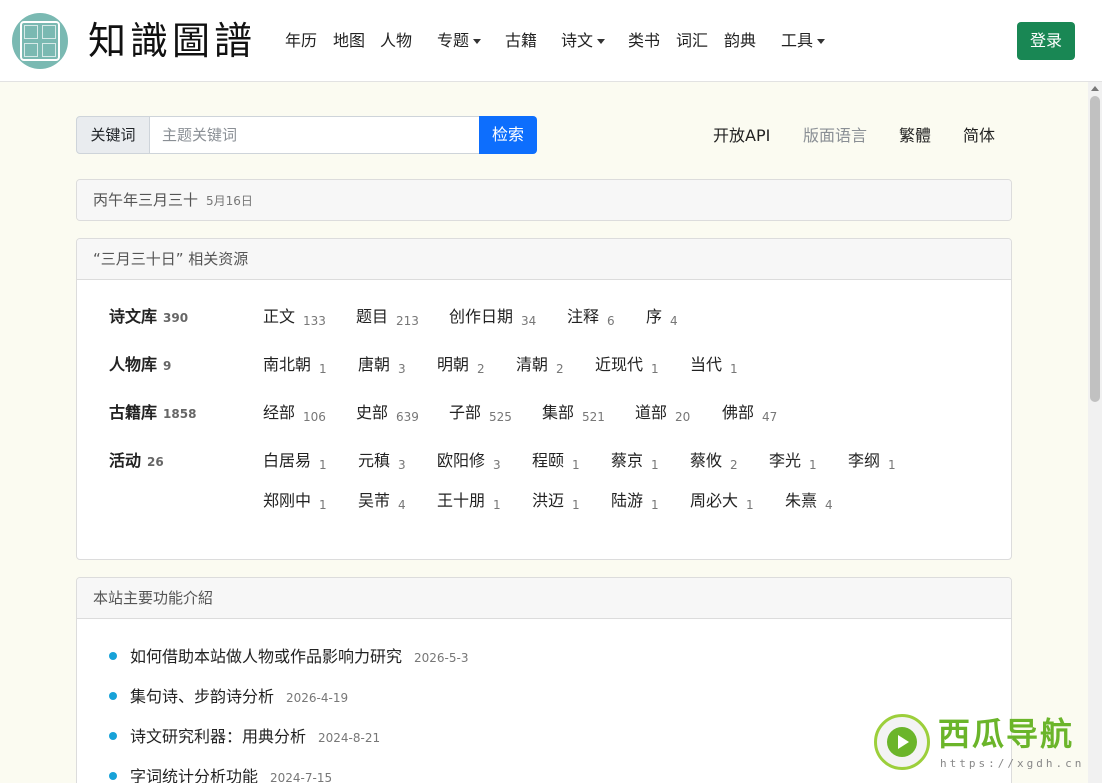 This screenshot has height=783, width=1102. Describe the element at coordinates (627, 500) in the screenshot. I see `resource-item-label: 陆游` at that location.